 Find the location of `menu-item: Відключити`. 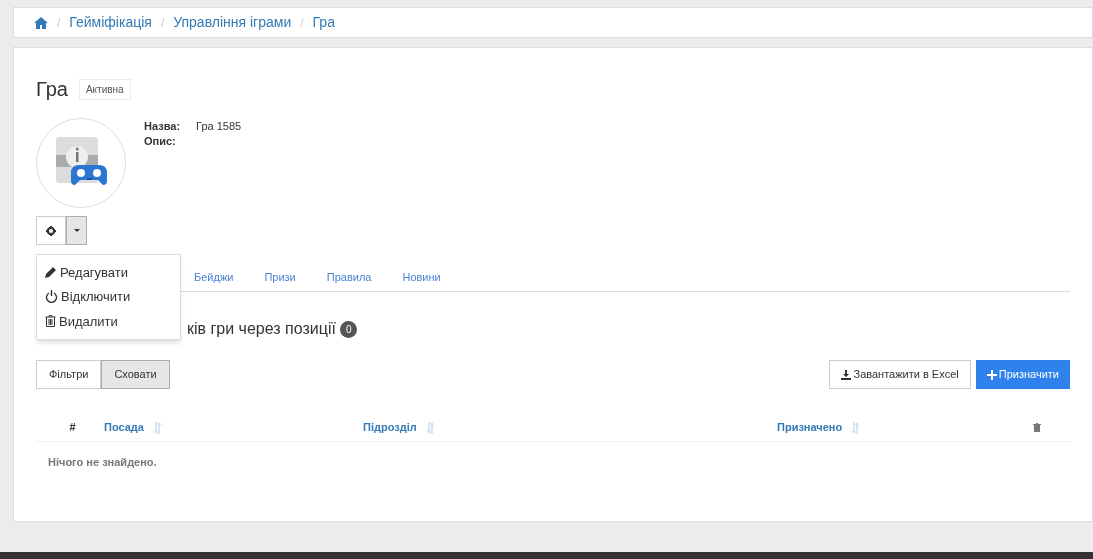

menu-item: Відключити is located at coordinates (108, 296).